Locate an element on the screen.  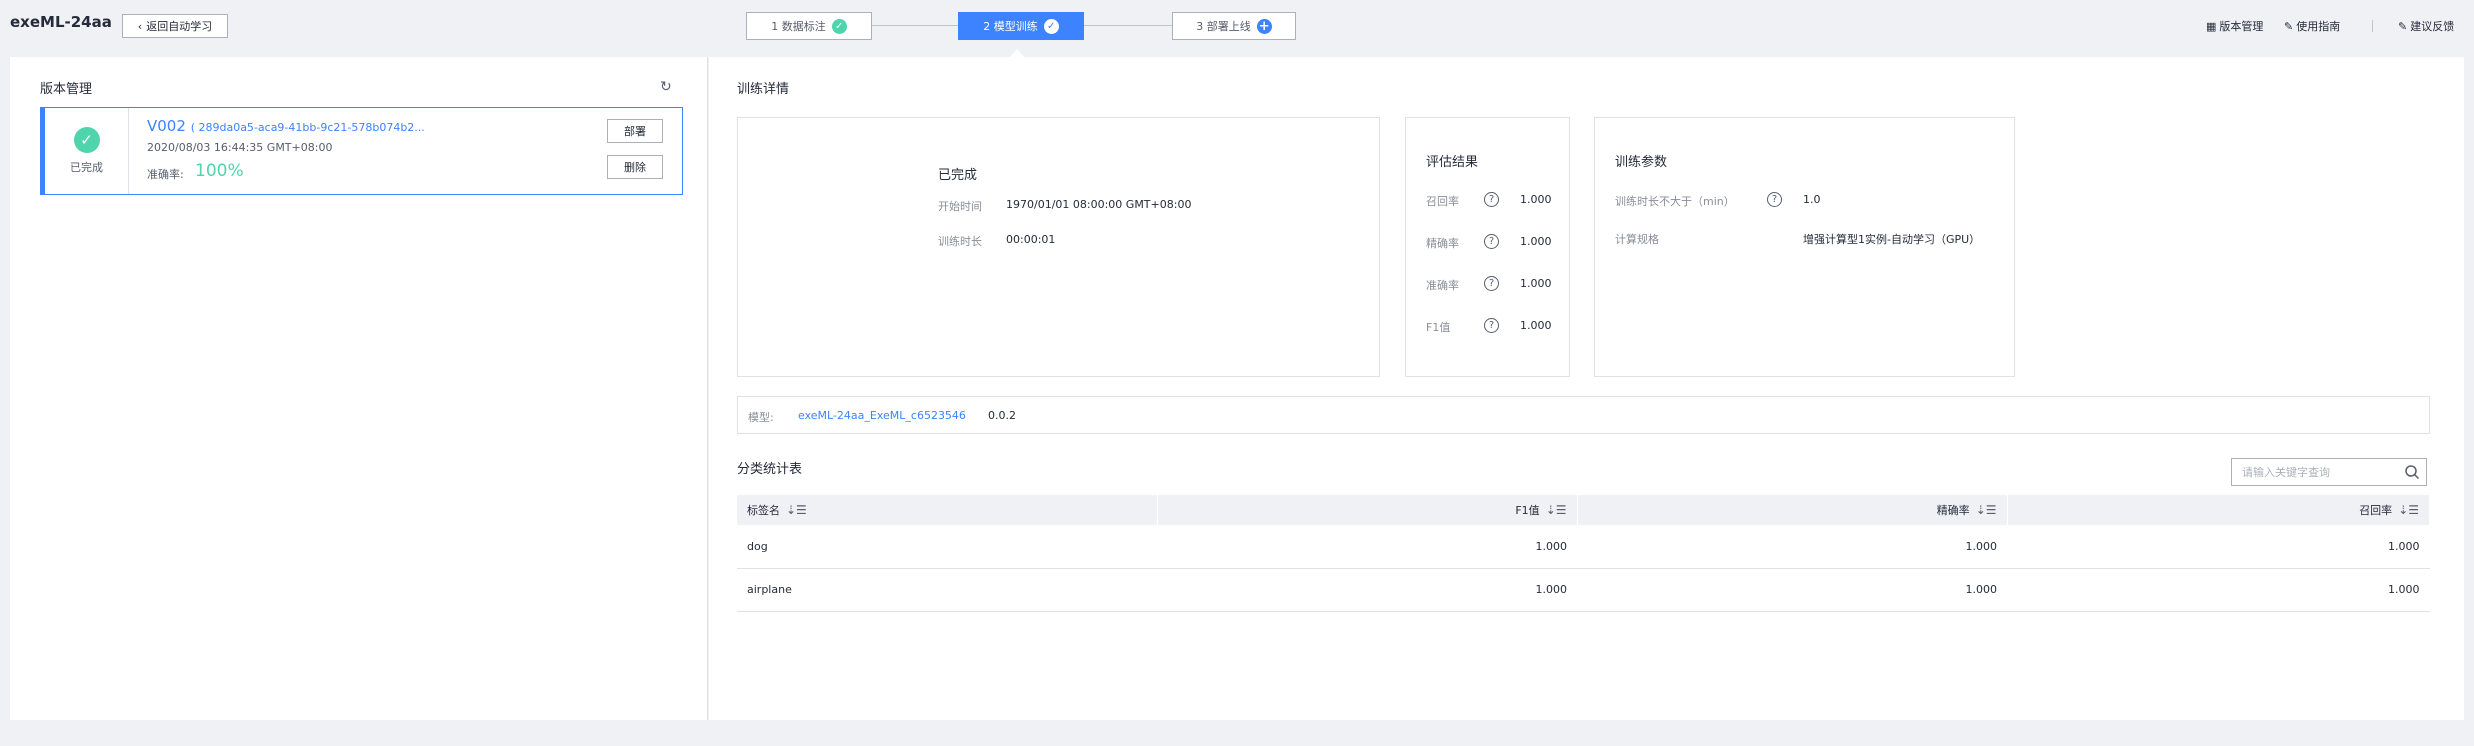
table-header-row: 标签名 ⇣☰ F1值 ⇣☰ 精确率 ⇣☰ 召回率 ⇣☰ is located at coordinates (1583, 510).